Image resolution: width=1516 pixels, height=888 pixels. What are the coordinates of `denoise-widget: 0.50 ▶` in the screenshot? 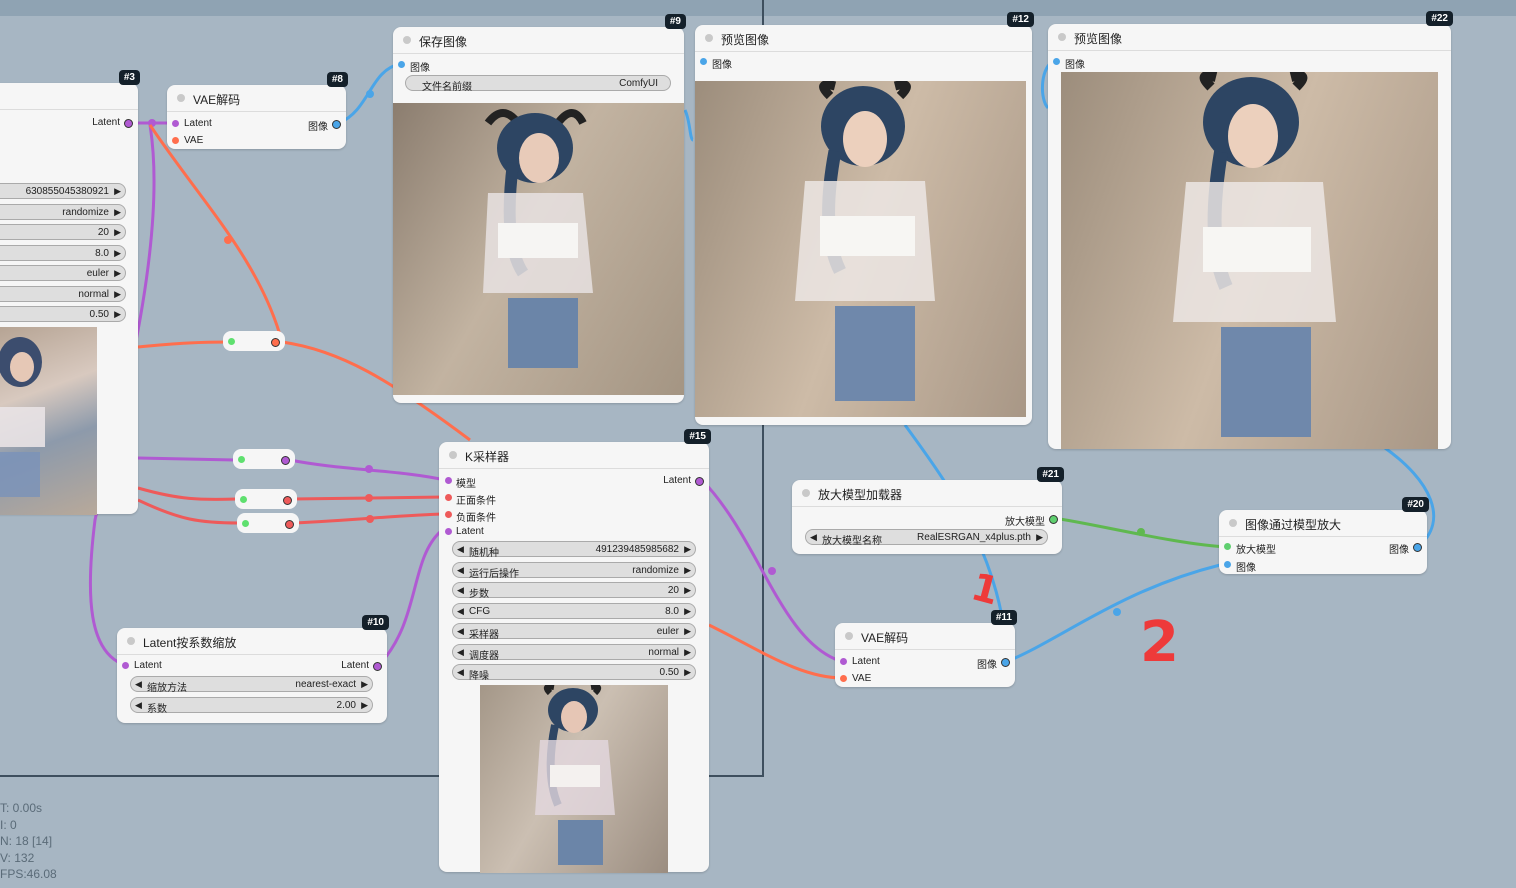 It's located at (63, 314).